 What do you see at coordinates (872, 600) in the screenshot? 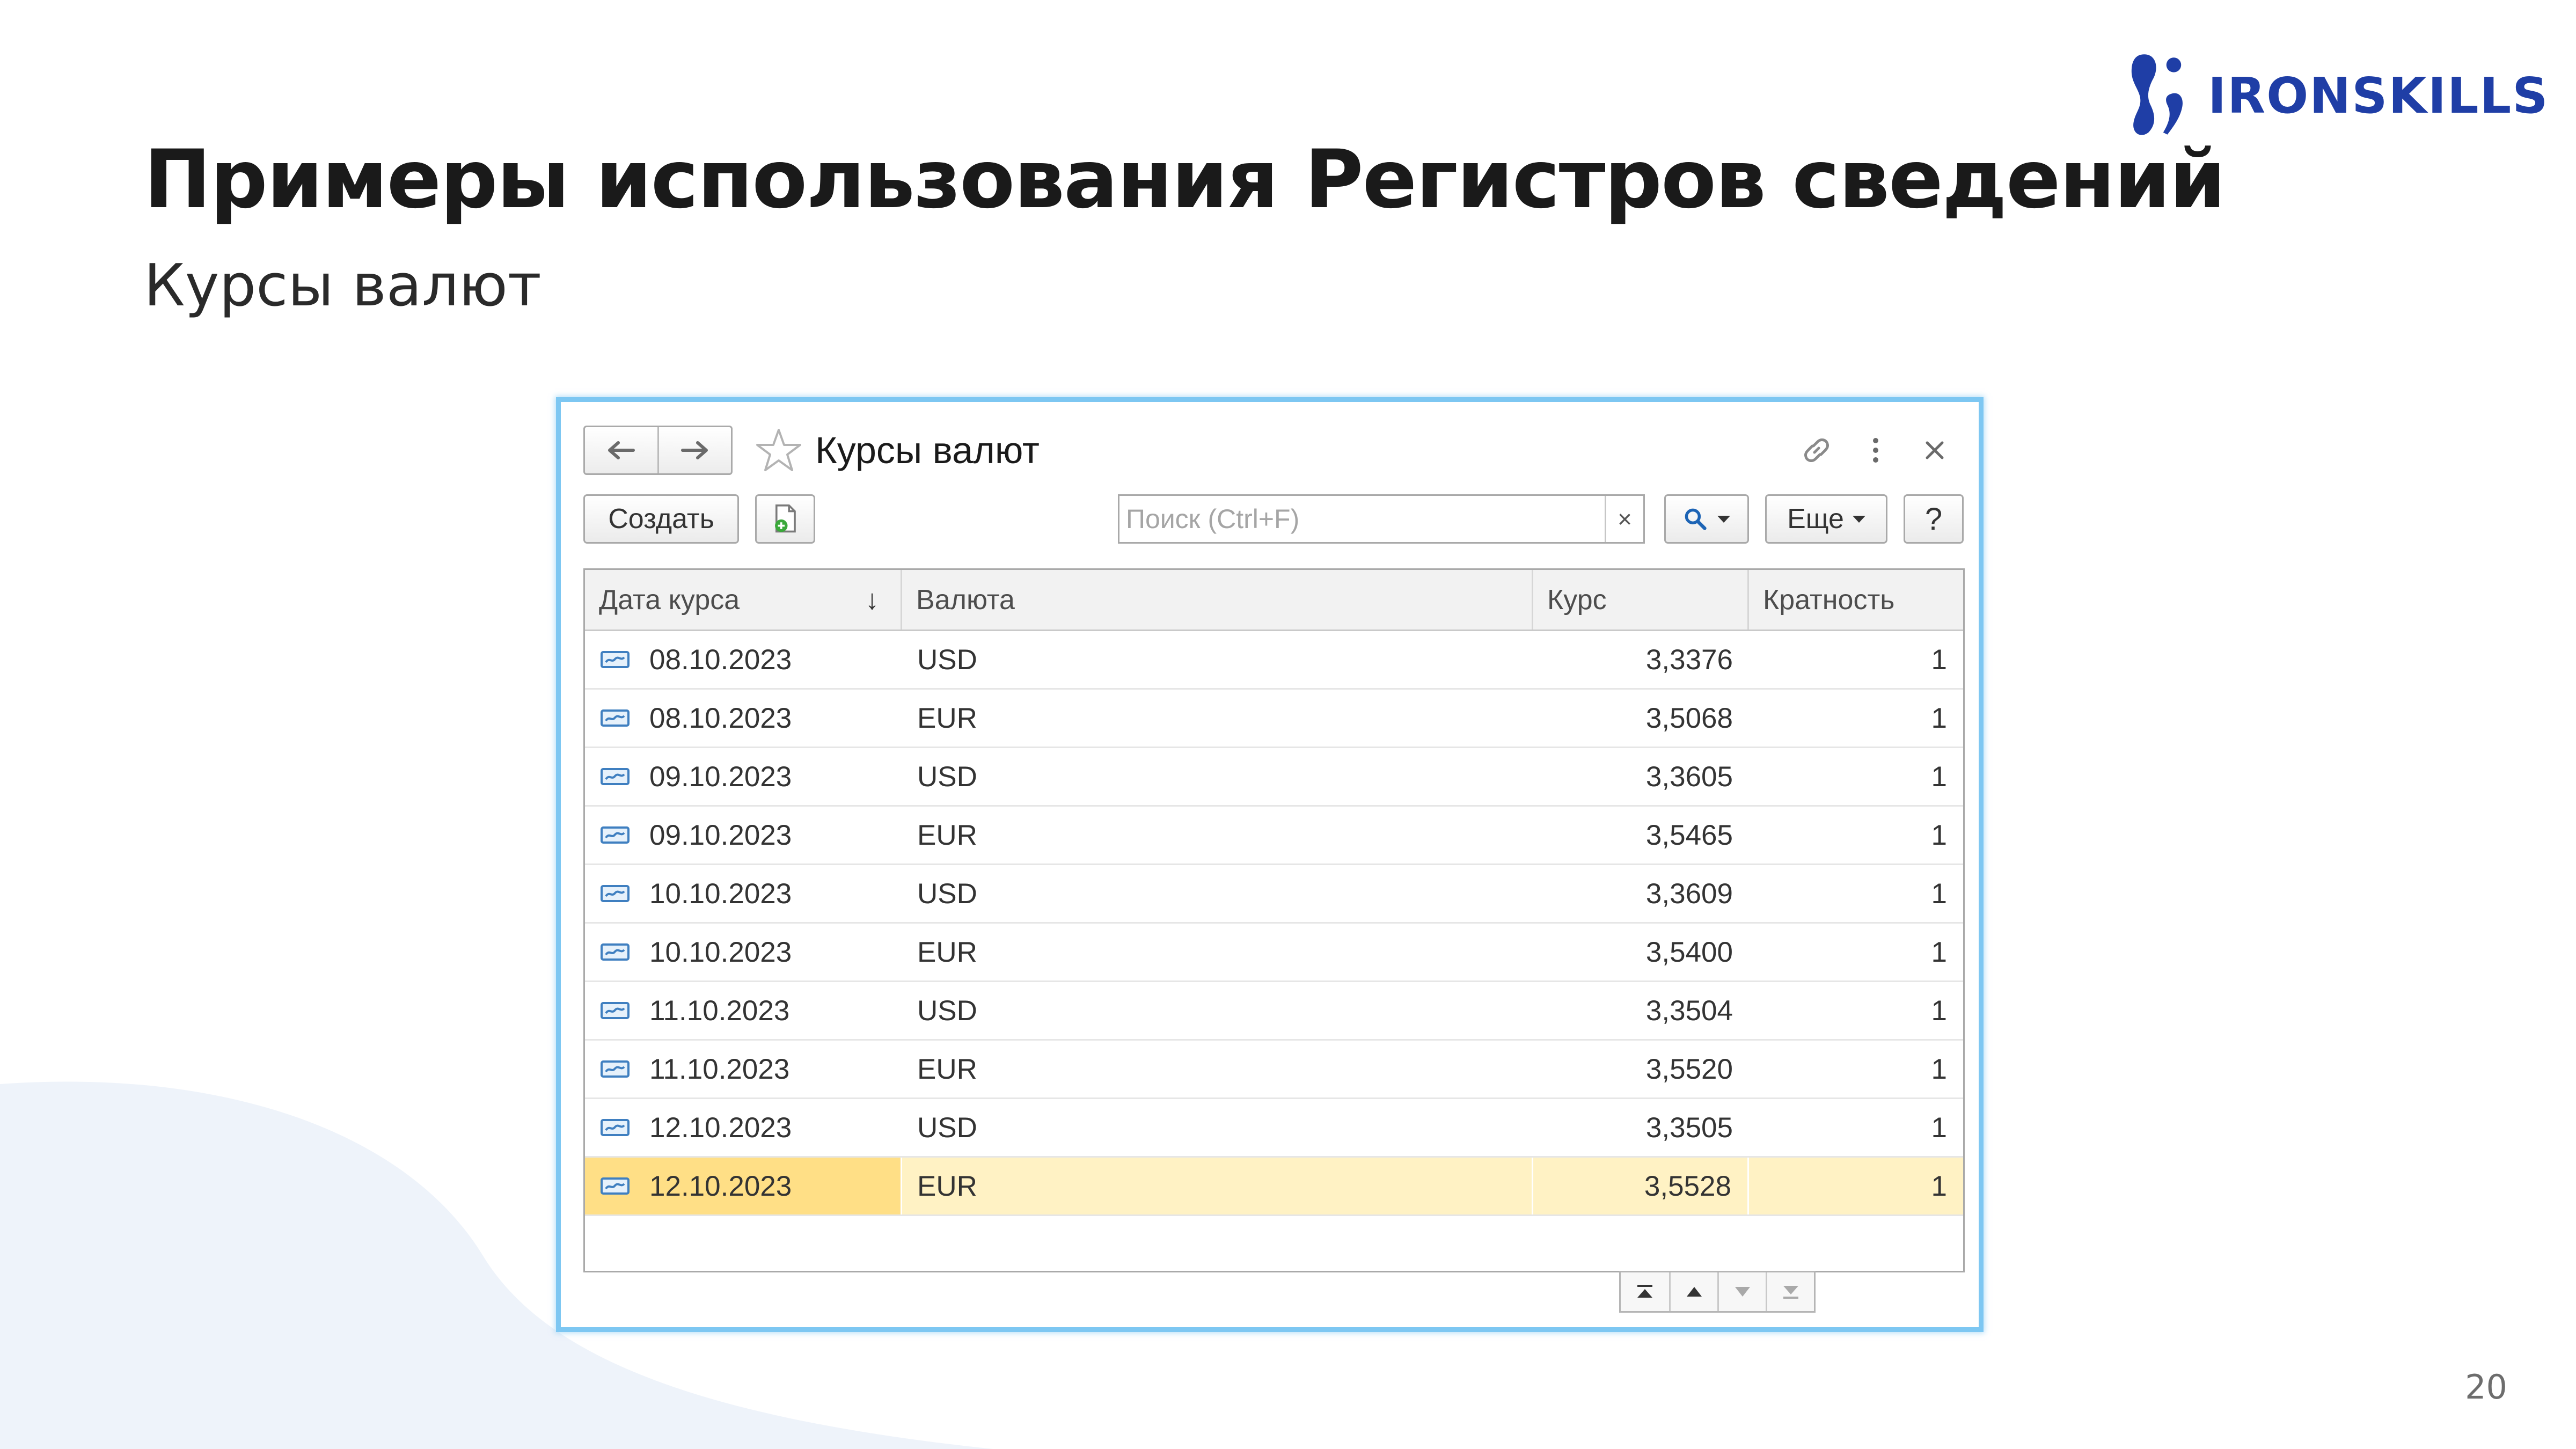
I see `sort-descending-icon: ↓` at bounding box center [872, 600].